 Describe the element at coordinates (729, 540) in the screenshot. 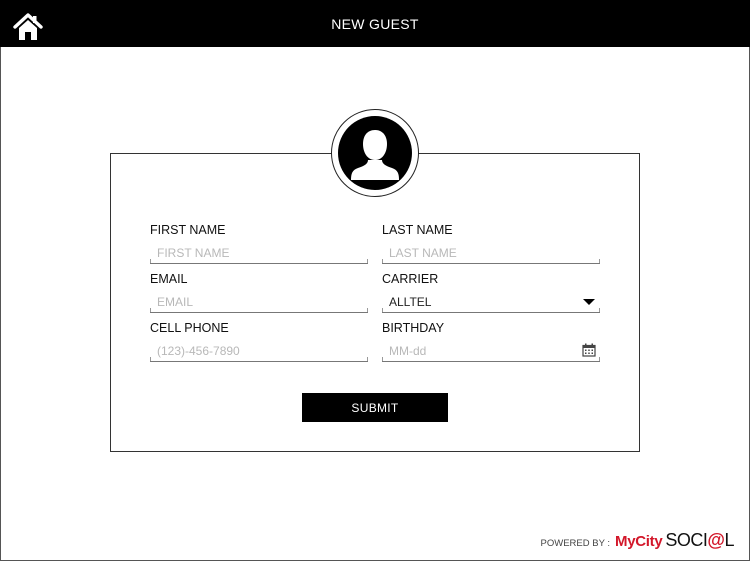

I see `brand-social-end: L` at that location.